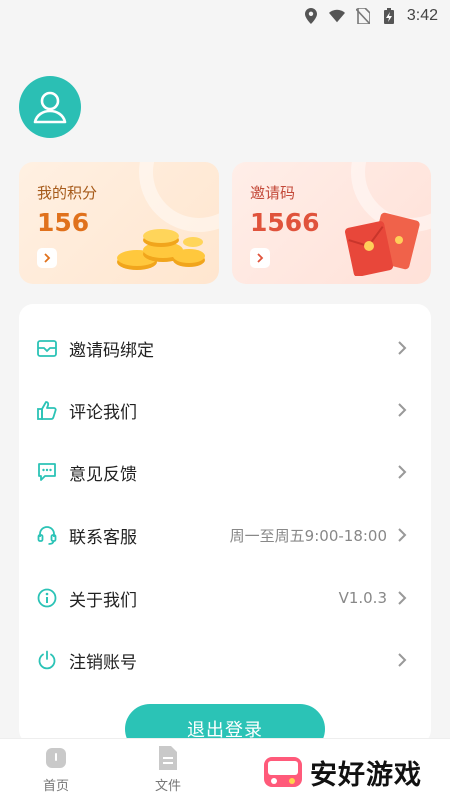  I want to click on headset-icon, so click(47, 535).